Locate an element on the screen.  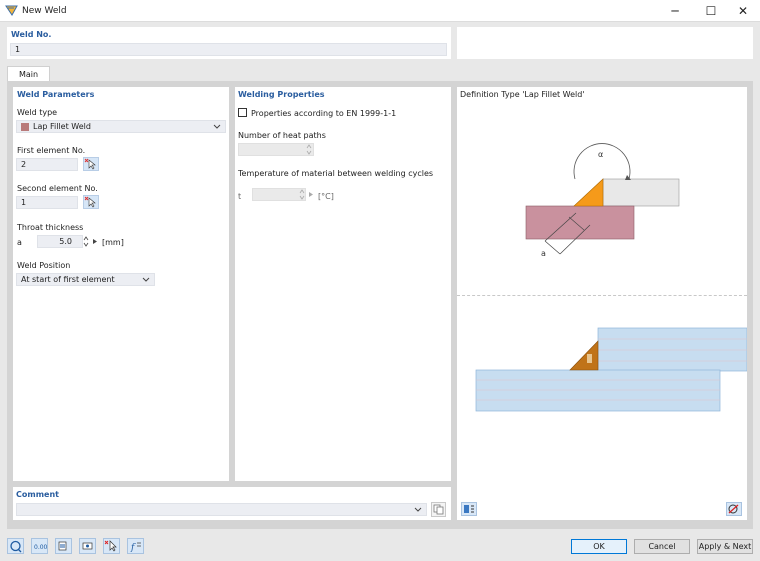
view-options-icon is located at coordinates (469, 509).